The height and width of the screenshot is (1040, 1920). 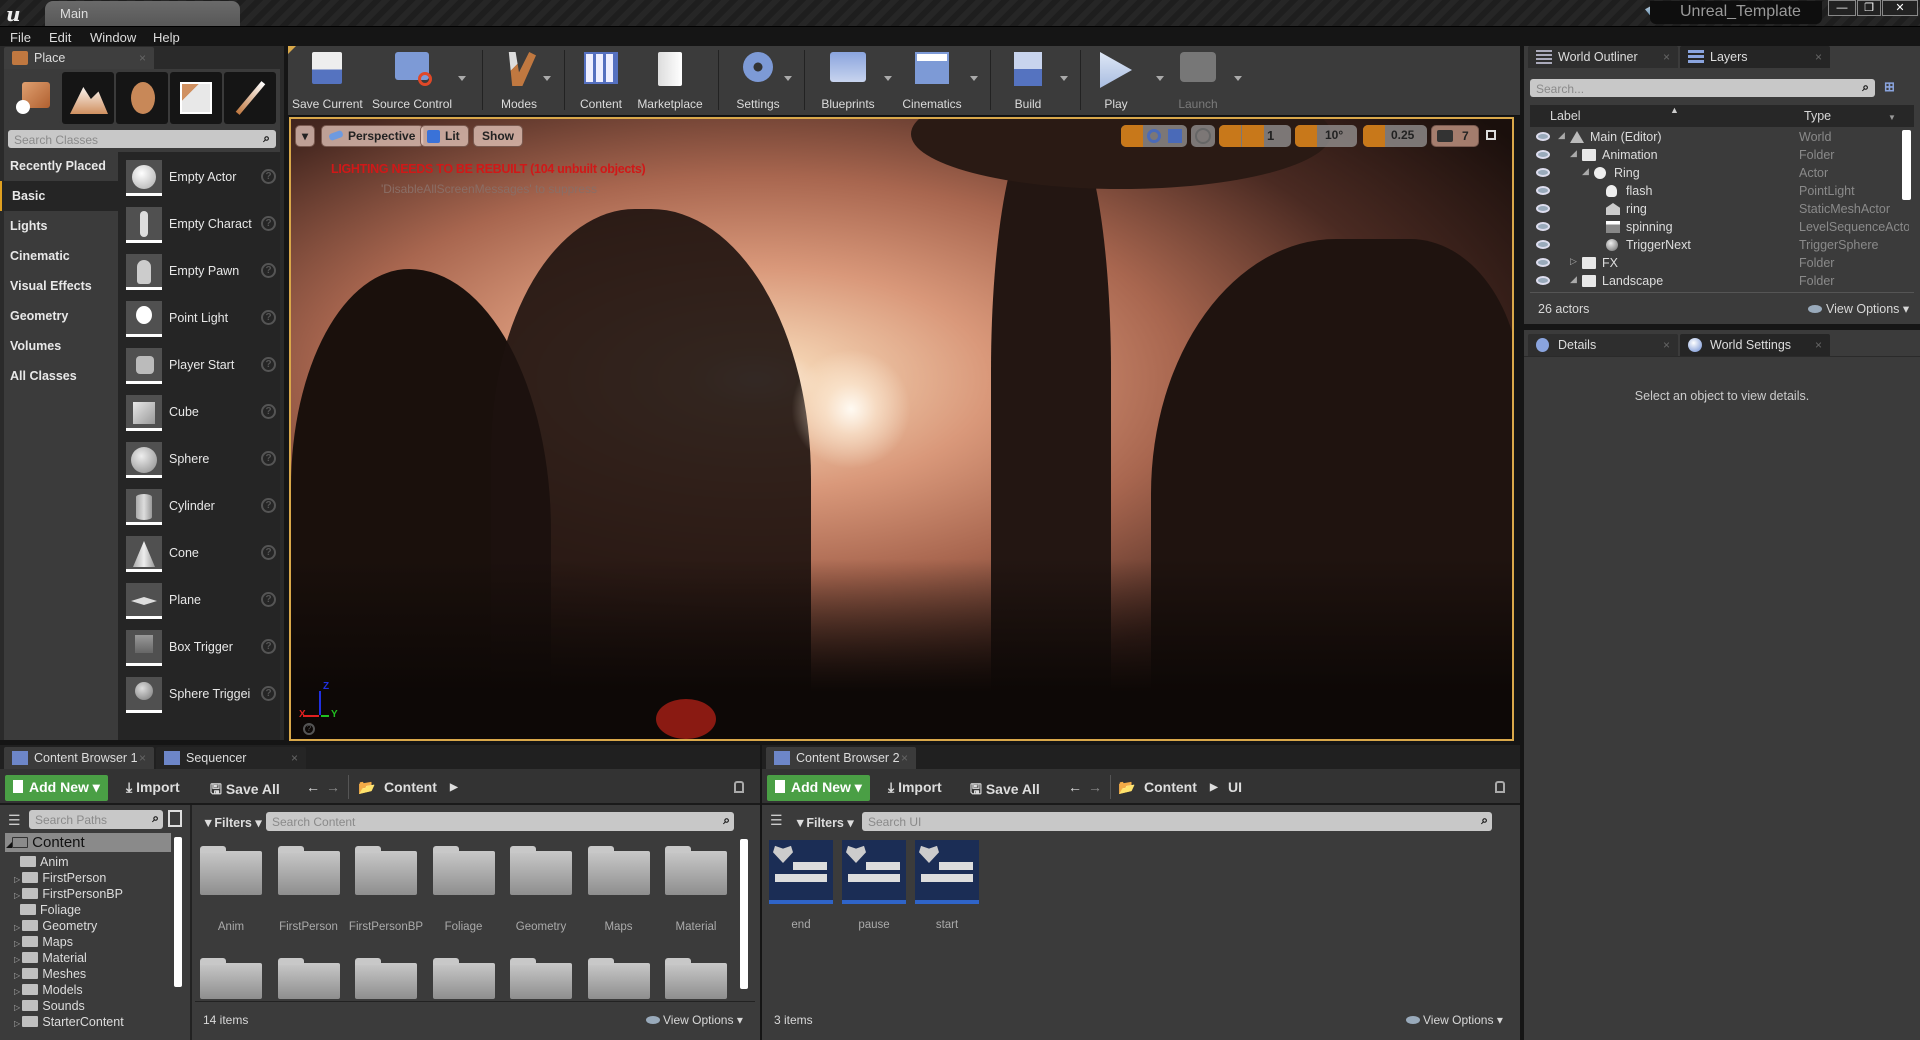 What do you see at coordinates (88, 98) in the screenshot?
I see `landscape-mode-icon` at bounding box center [88, 98].